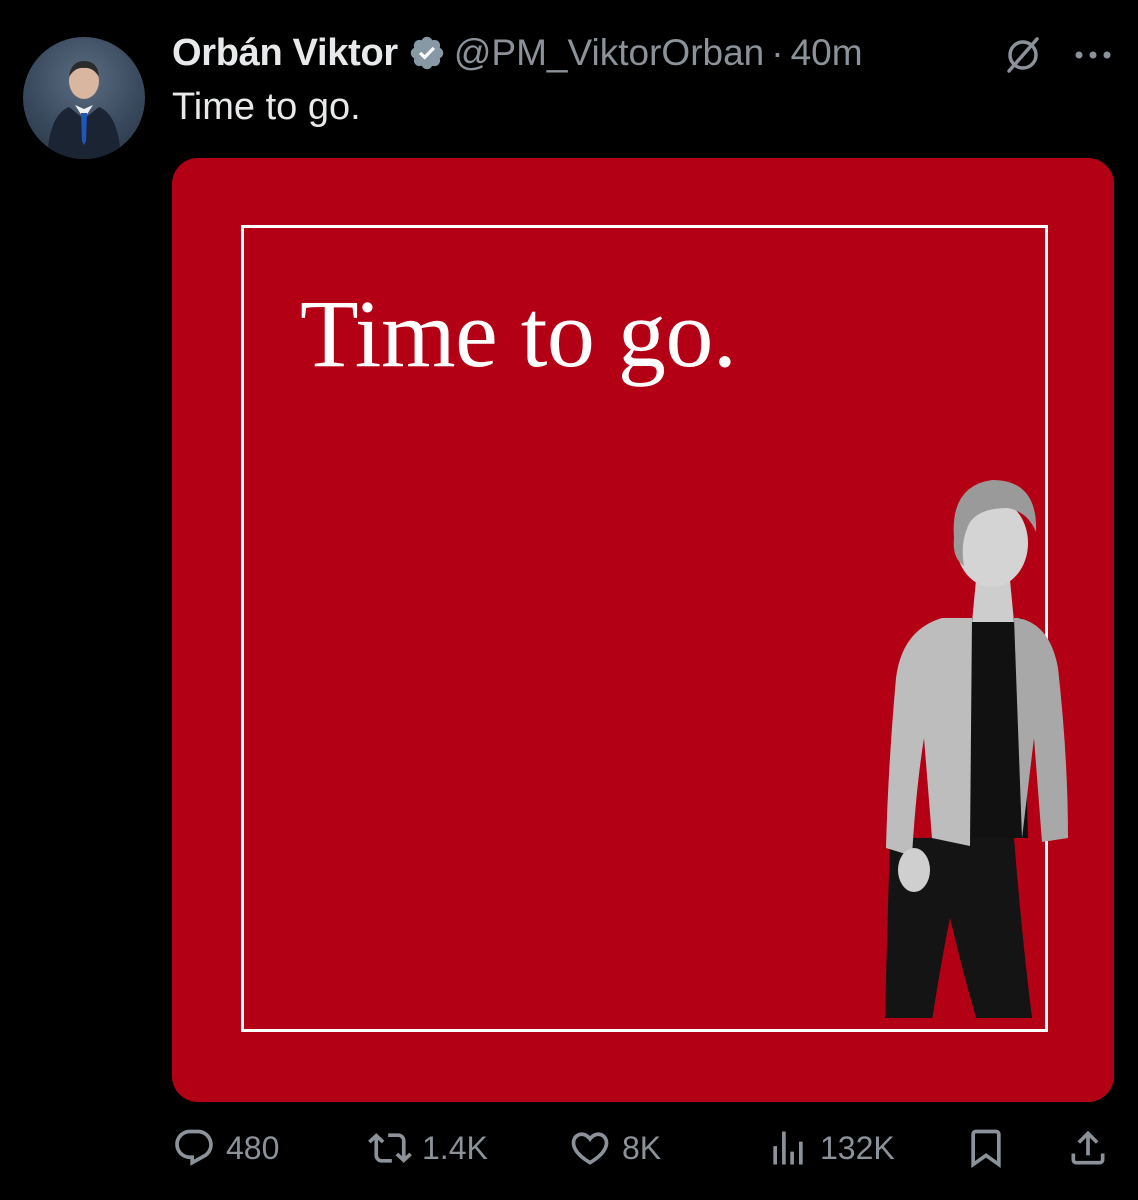 The height and width of the screenshot is (1200, 1138). I want to click on bookmark-icon, so click(986, 1149).